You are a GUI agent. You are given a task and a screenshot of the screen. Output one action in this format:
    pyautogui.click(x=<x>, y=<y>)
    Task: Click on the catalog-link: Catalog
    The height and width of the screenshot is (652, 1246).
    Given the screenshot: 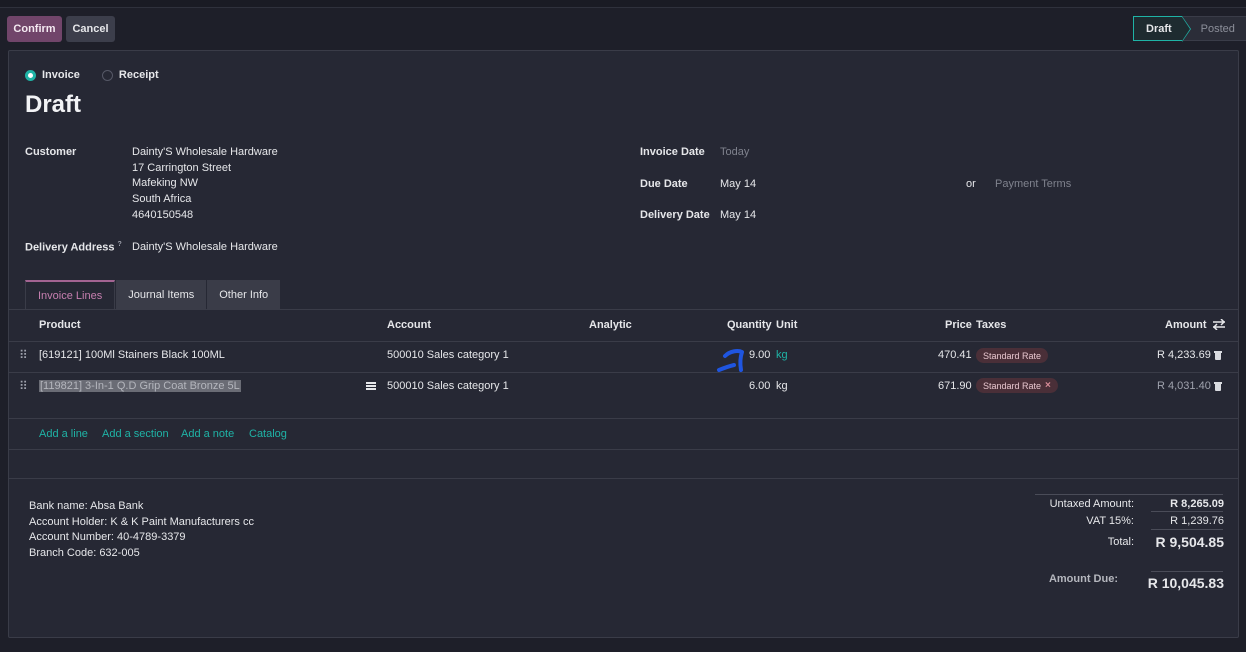 What is the action you would take?
    pyautogui.click(x=268, y=434)
    